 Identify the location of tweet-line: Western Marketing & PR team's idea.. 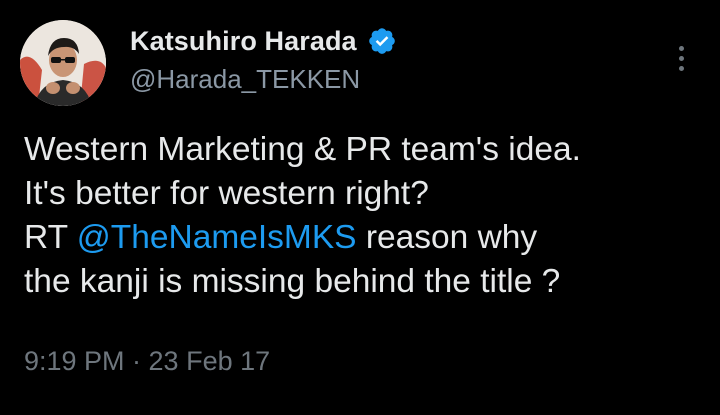
(302, 149).